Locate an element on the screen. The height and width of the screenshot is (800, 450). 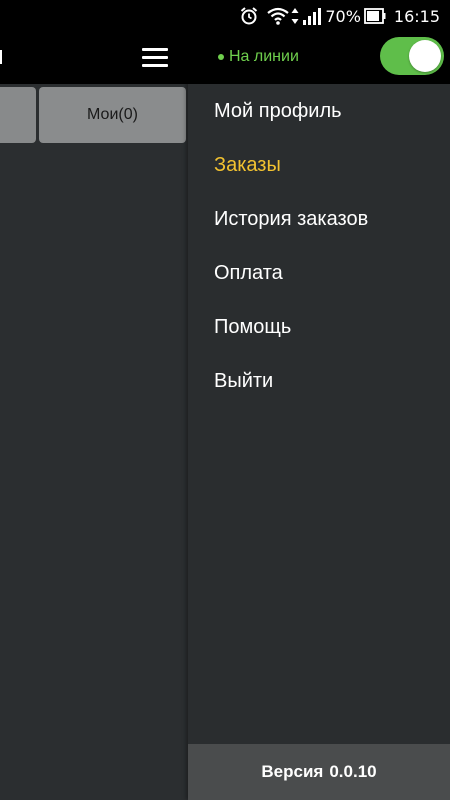
online-status: На линии is located at coordinates (258, 57).